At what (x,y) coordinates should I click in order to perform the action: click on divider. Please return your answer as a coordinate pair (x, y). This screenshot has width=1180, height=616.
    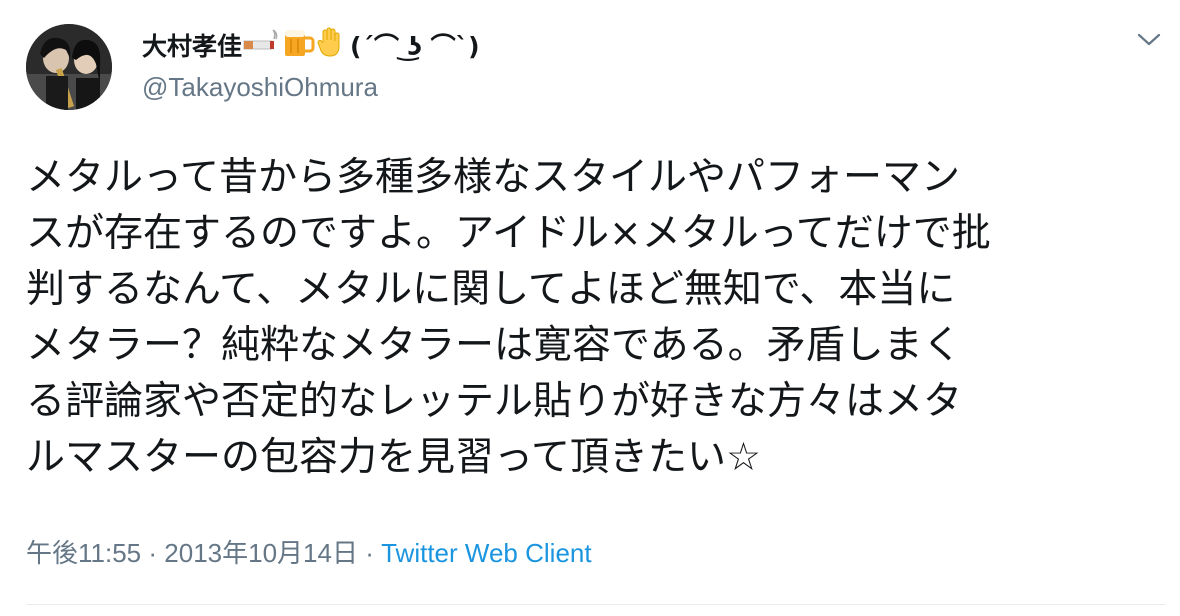
    Looking at the image, I should click on (596, 604).